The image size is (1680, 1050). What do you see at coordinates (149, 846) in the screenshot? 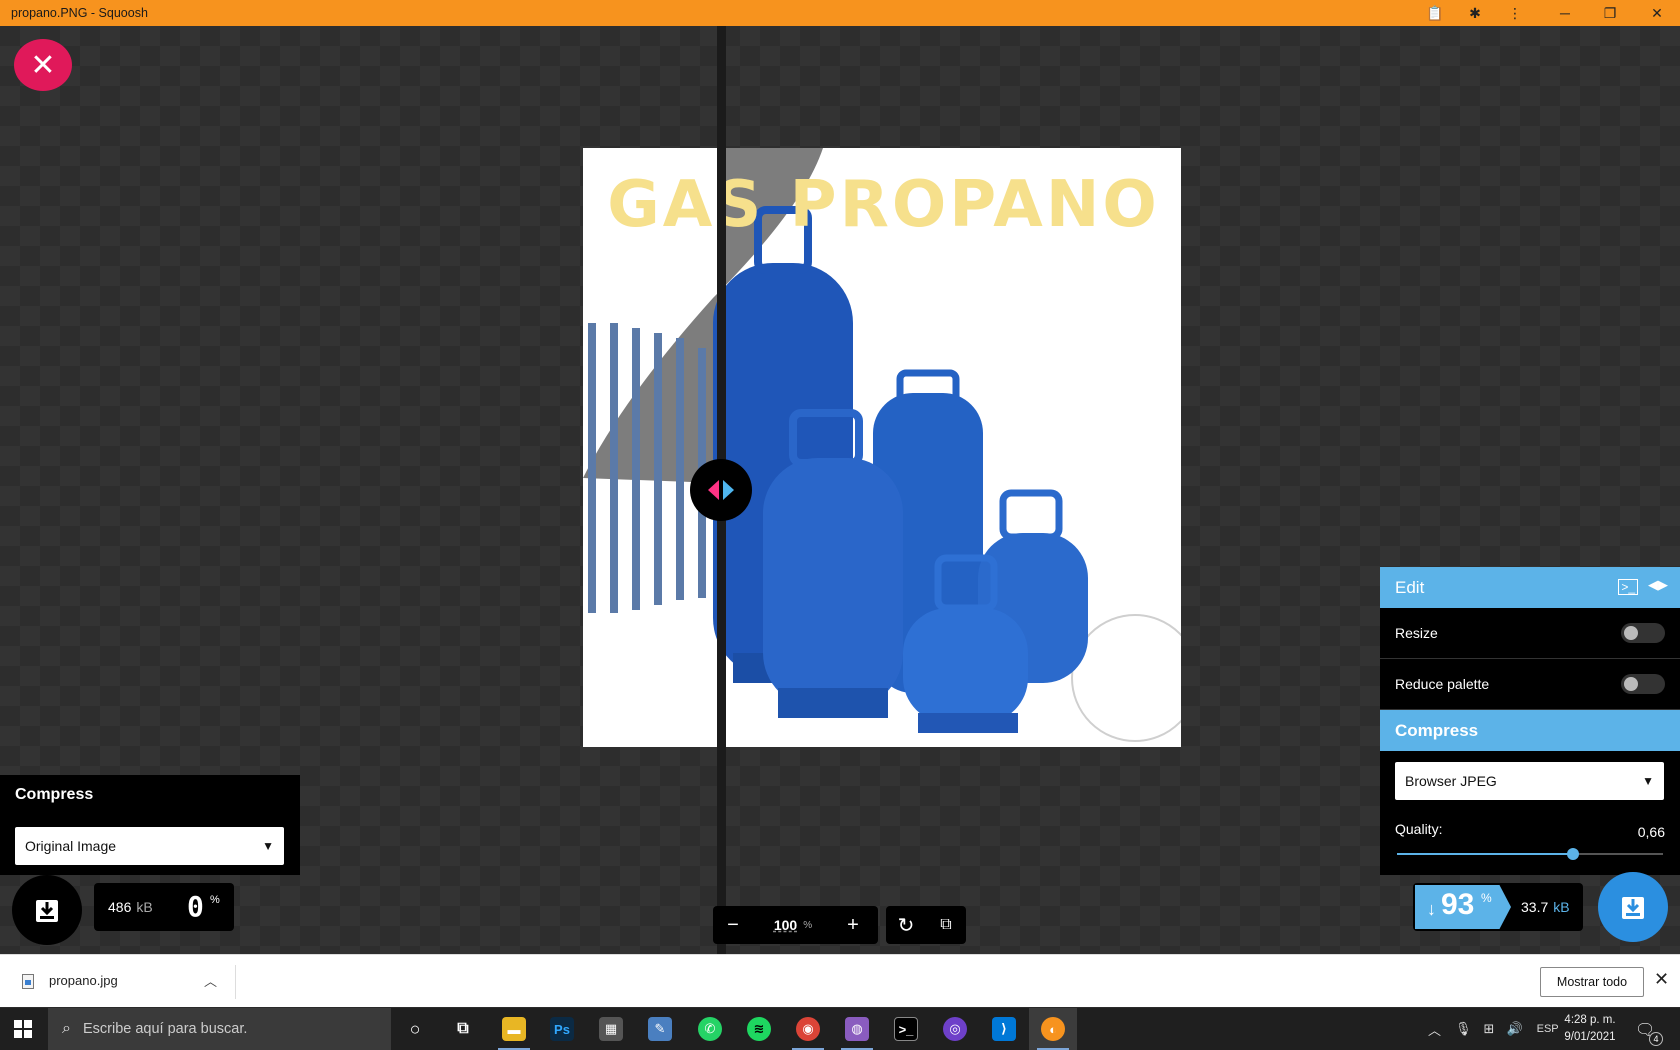
I see `left-codec-select: Original Image ▼` at bounding box center [149, 846].